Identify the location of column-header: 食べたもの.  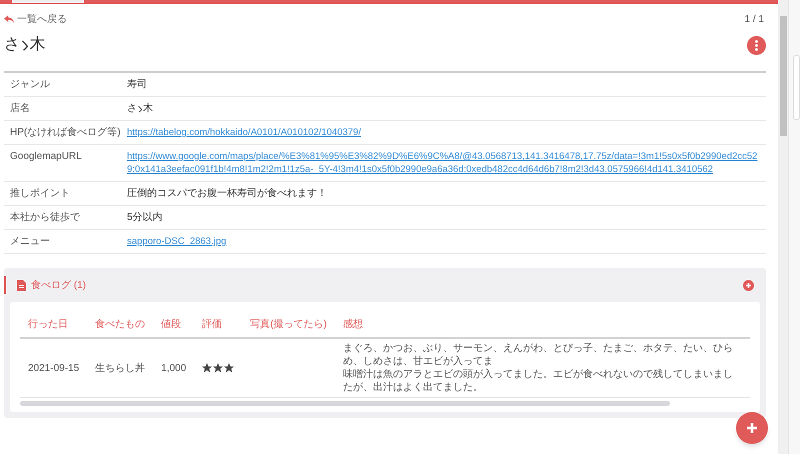
(120, 325).